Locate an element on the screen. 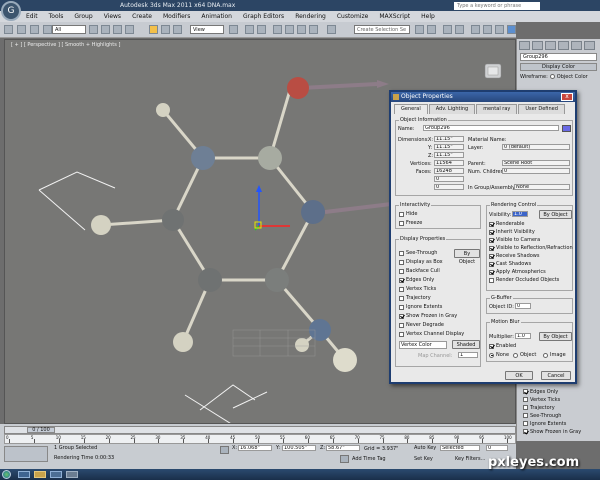 This screenshot has width=600, height=480. window-crossing-icon is located at coordinates (129, 29).